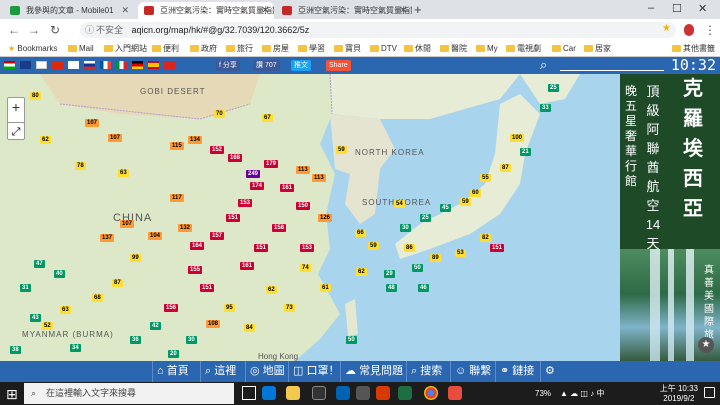 This screenshot has width=720, height=405. Describe the element at coordinates (127, 224) in the screenshot. I see `aqi-marker: 107` at that location.